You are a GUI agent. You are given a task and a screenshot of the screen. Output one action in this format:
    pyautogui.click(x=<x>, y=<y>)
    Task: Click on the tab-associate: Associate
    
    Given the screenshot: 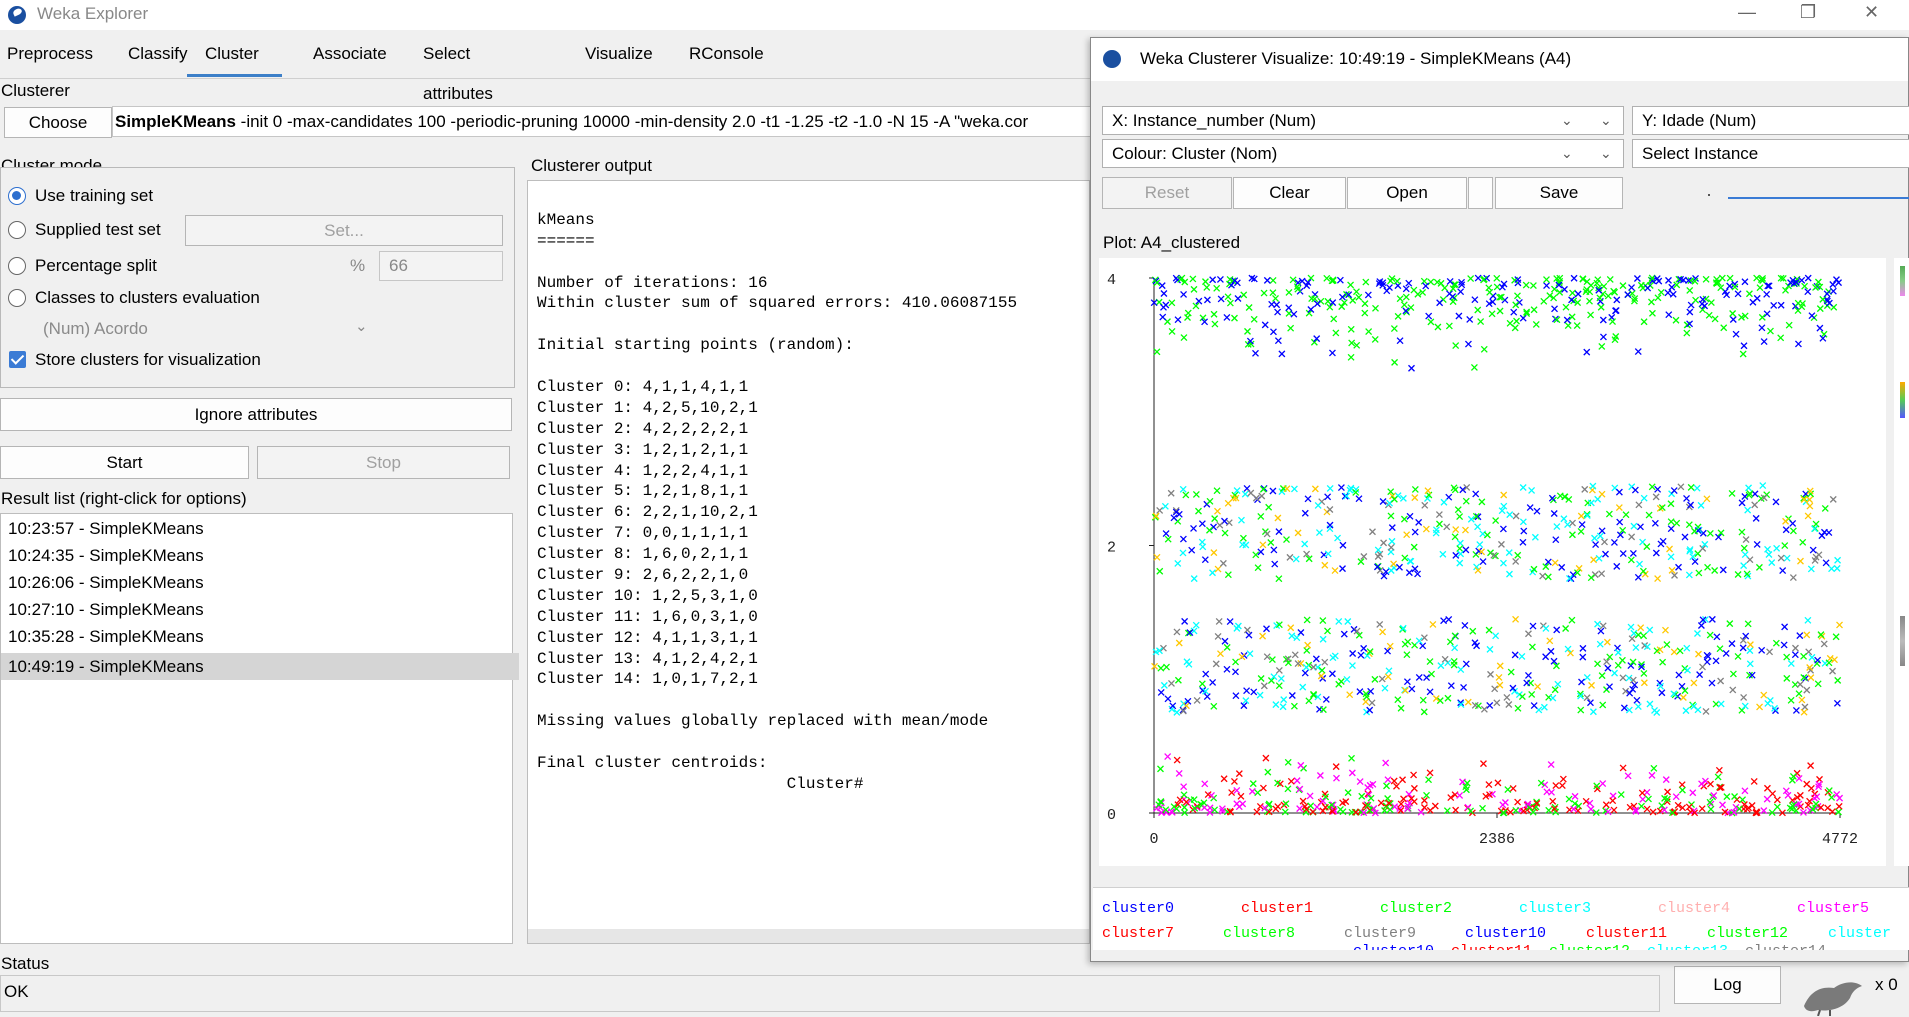 What is the action you would take?
    pyautogui.click(x=350, y=54)
    